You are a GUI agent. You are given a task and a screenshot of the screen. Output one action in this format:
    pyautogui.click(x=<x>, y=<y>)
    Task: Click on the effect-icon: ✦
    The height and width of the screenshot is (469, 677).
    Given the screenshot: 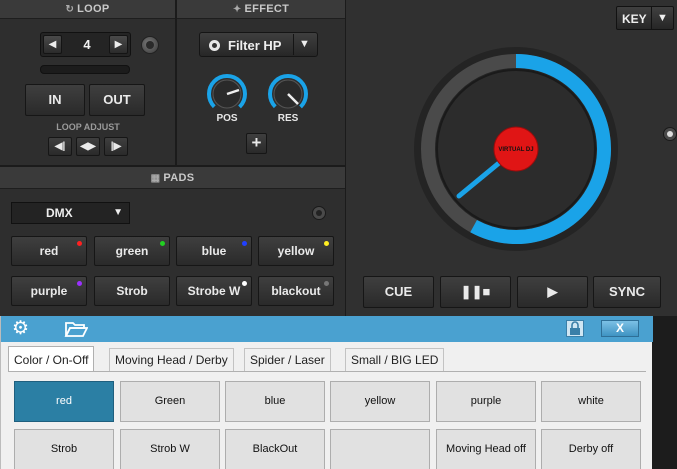 What is the action you would take?
    pyautogui.click(x=237, y=9)
    